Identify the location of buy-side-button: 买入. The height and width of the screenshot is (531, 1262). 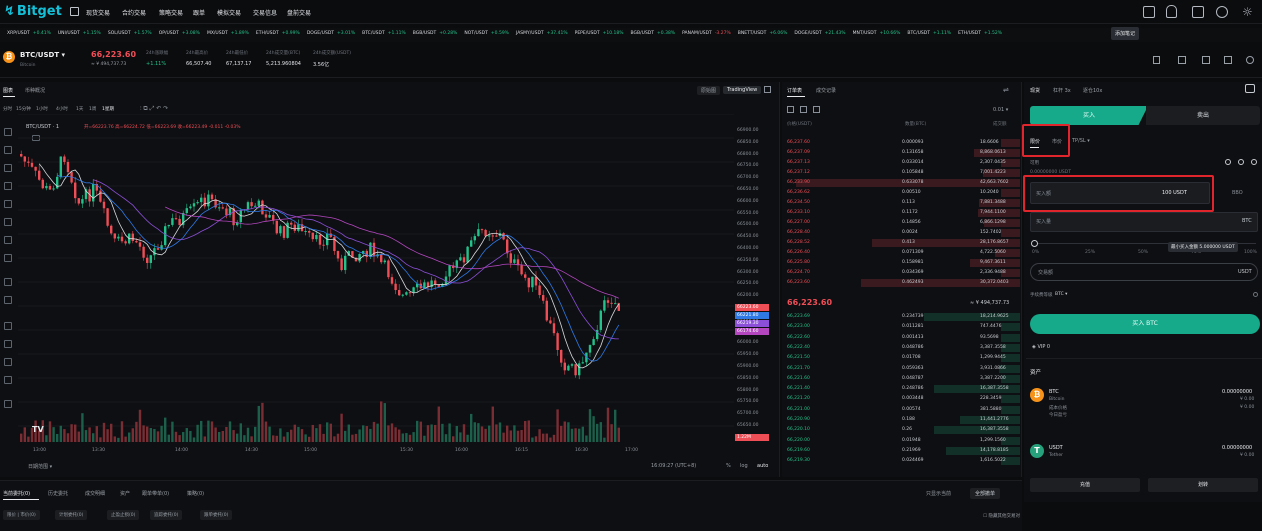
(1089, 115).